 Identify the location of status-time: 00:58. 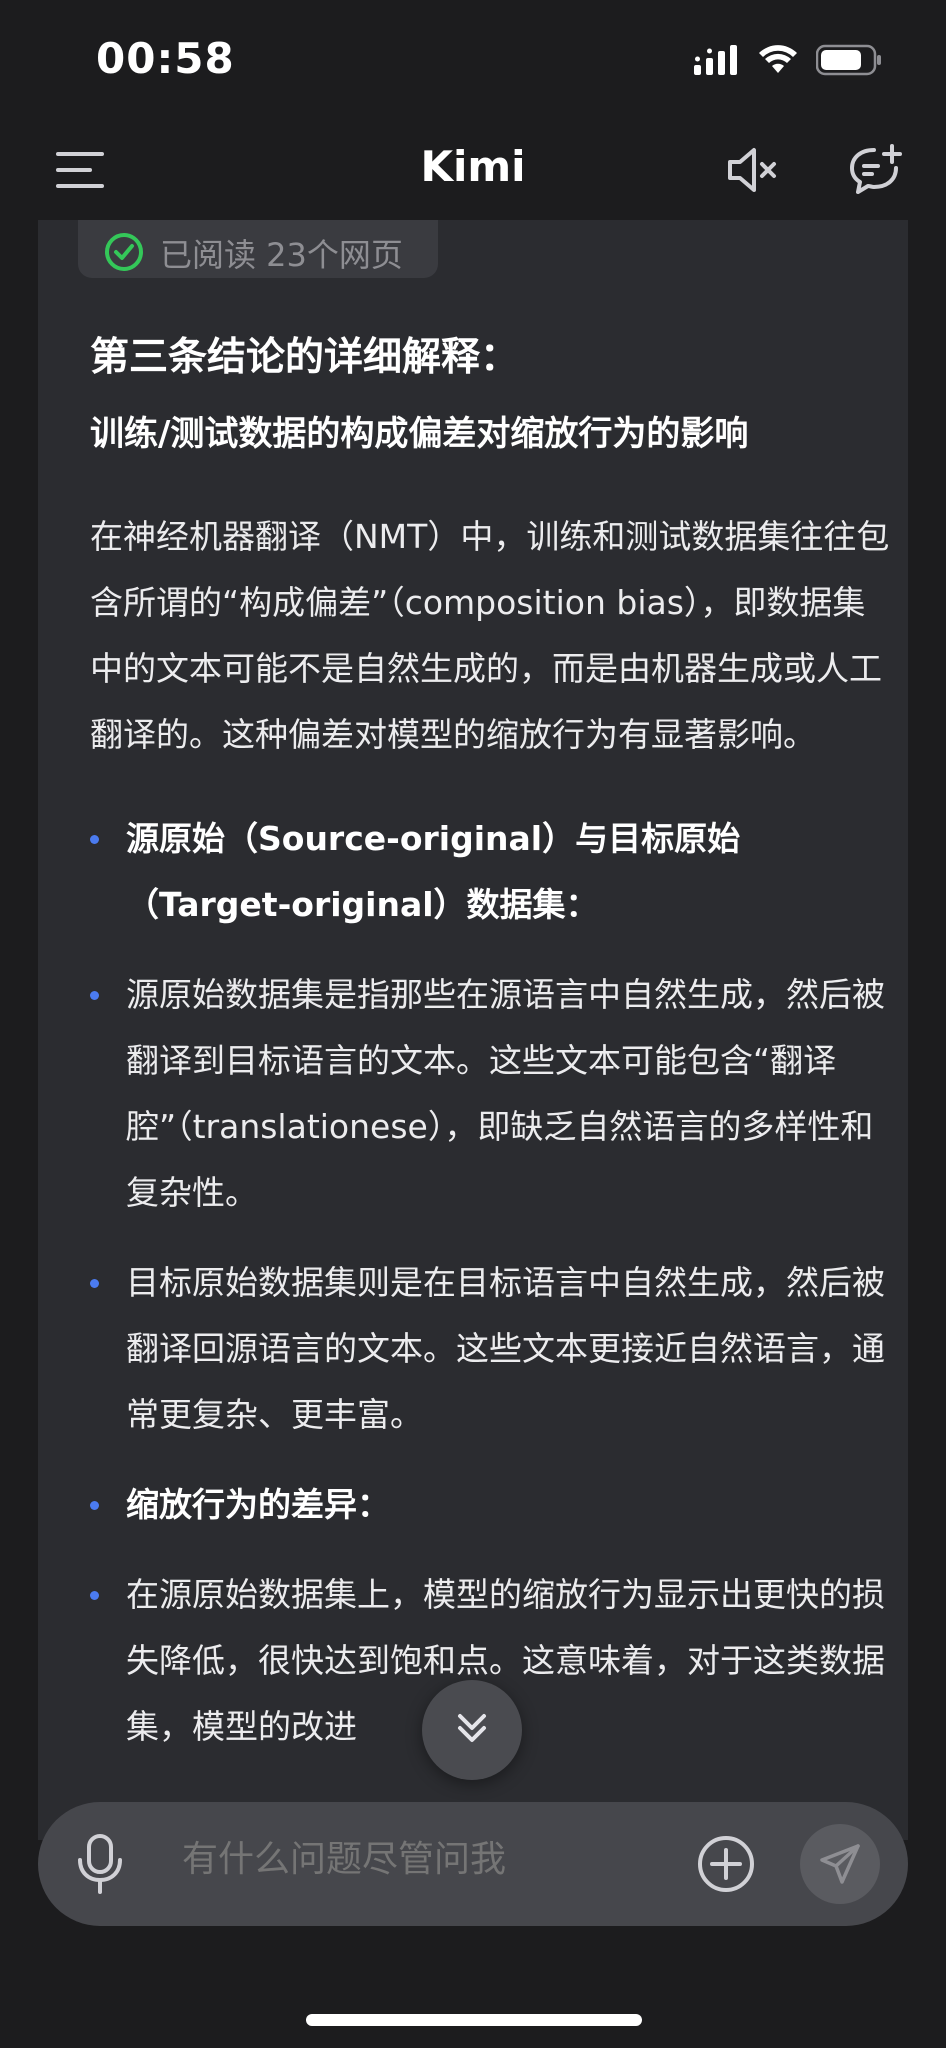
(165, 58).